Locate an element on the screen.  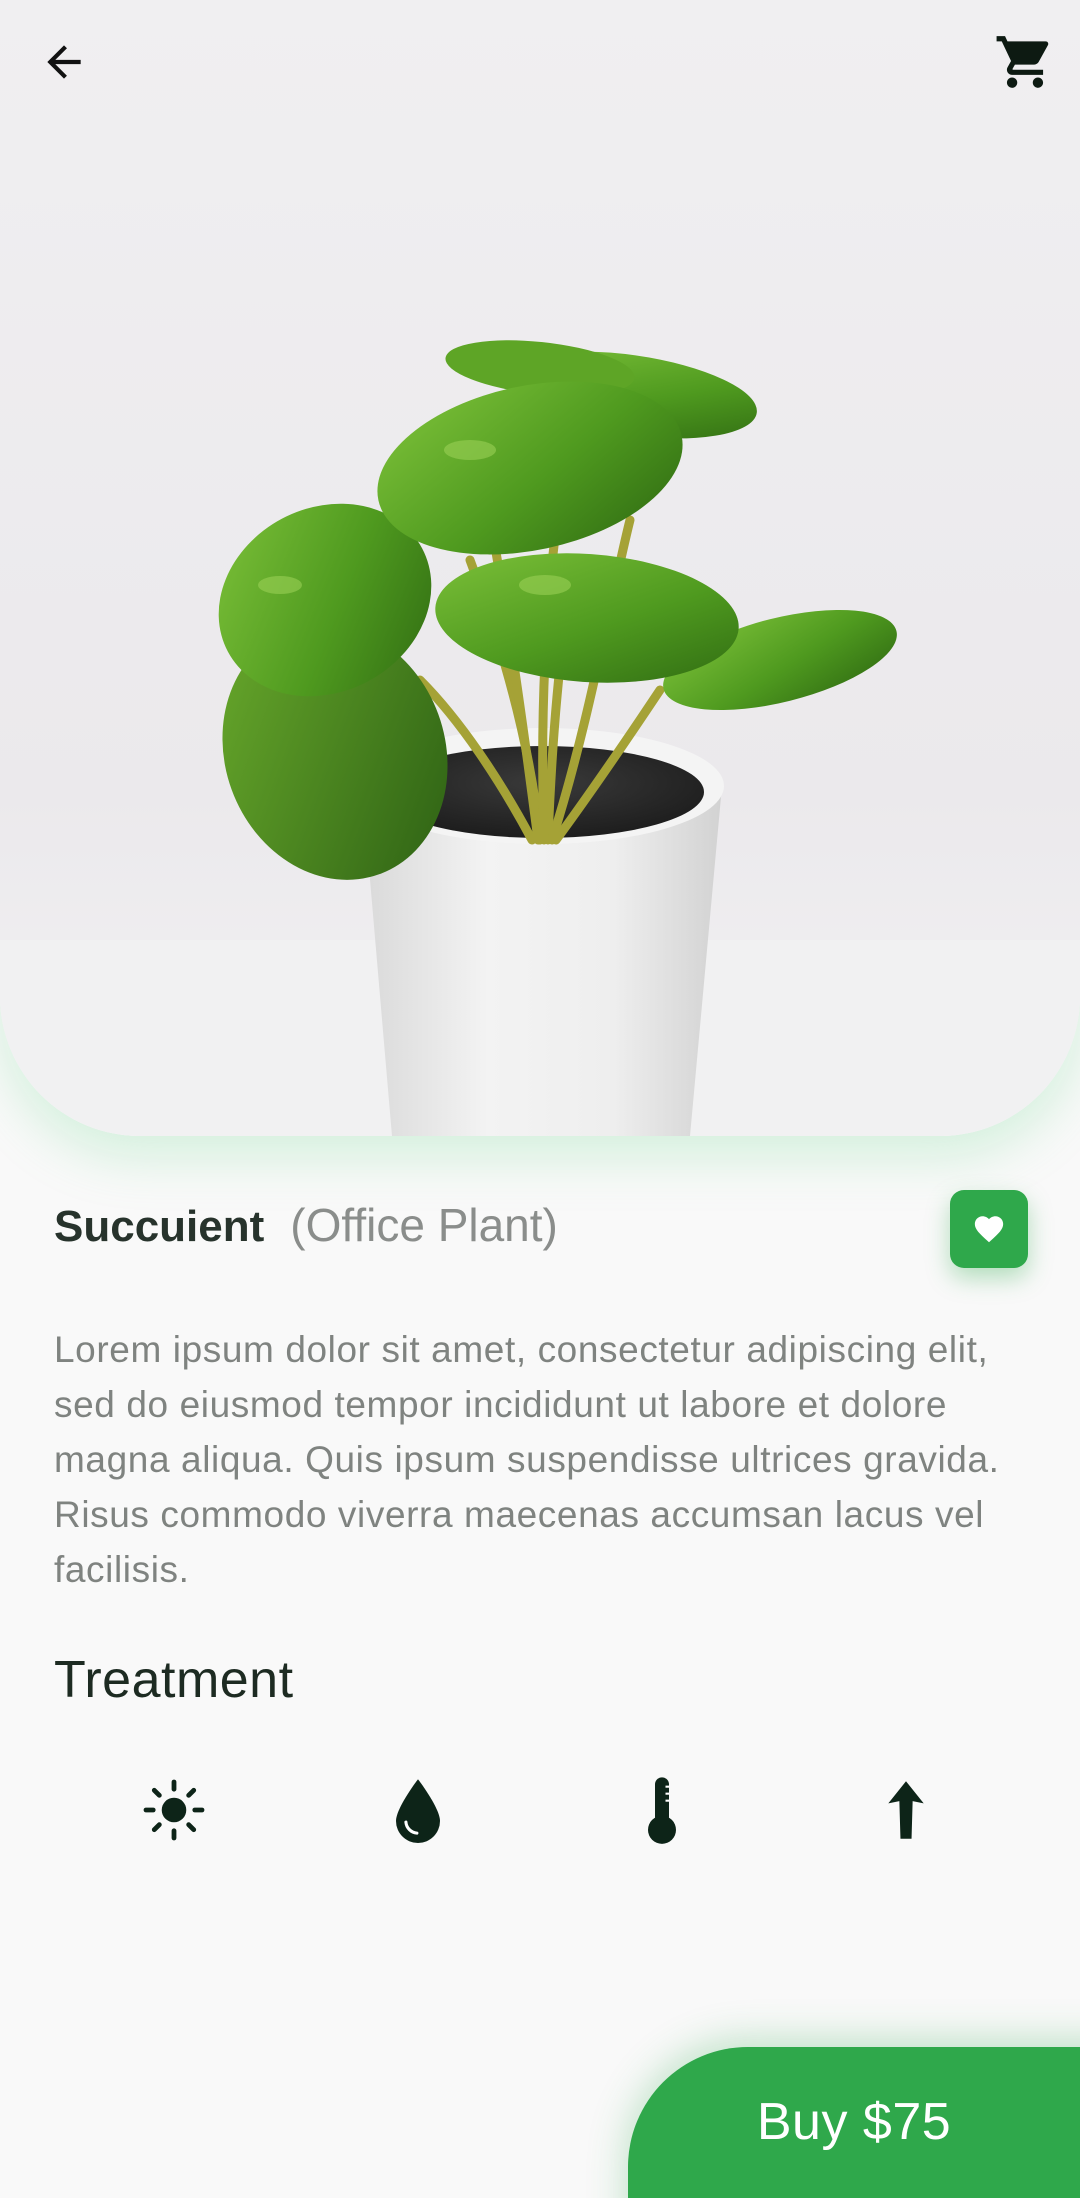
buy-button: Buy $75 is located at coordinates (854, 2122).